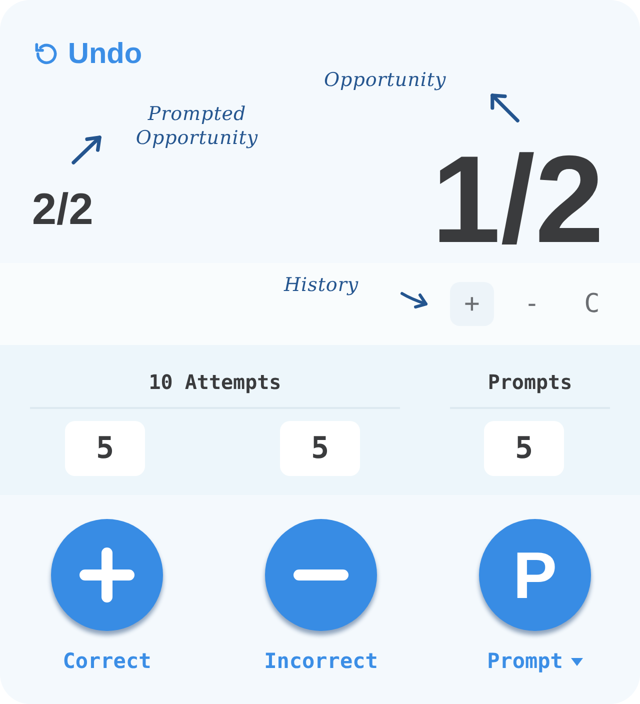 The image size is (640, 704). What do you see at coordinates (525, 661) in the screenshot?
I see `menu-label: Prompt` at bounding box center [525, 661].